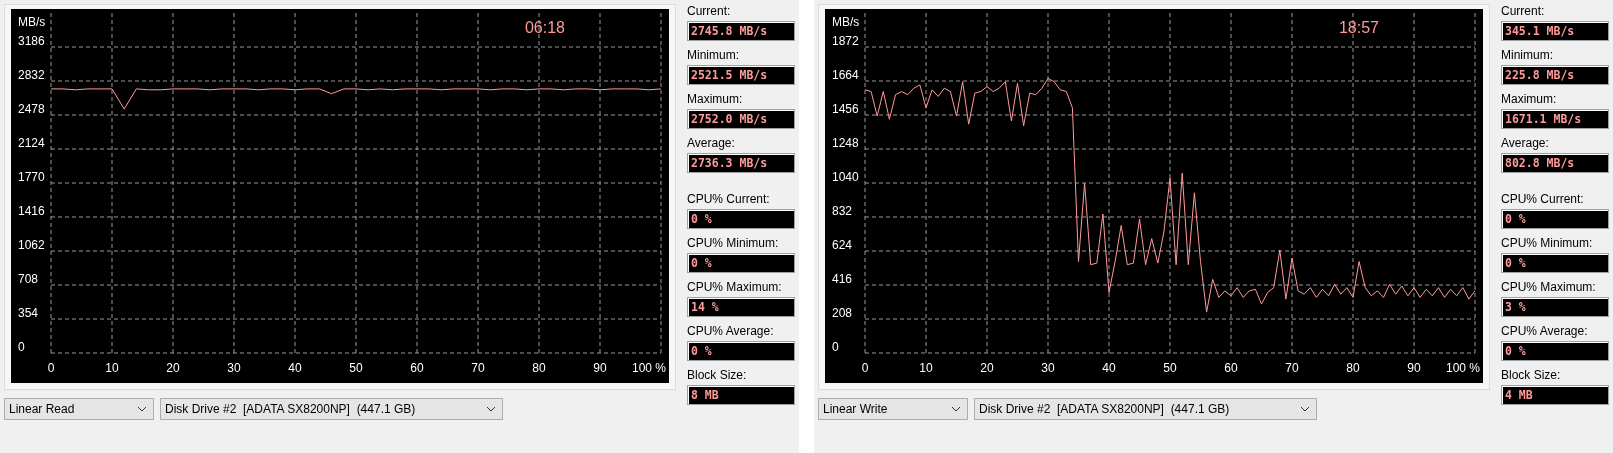 This screenshot has width=1613, height=453. What do you see at coordinates (1555, 75) in the screenshot?
I see `stat-value: 225.8 MB/s` at bounding box center [1555, 75].